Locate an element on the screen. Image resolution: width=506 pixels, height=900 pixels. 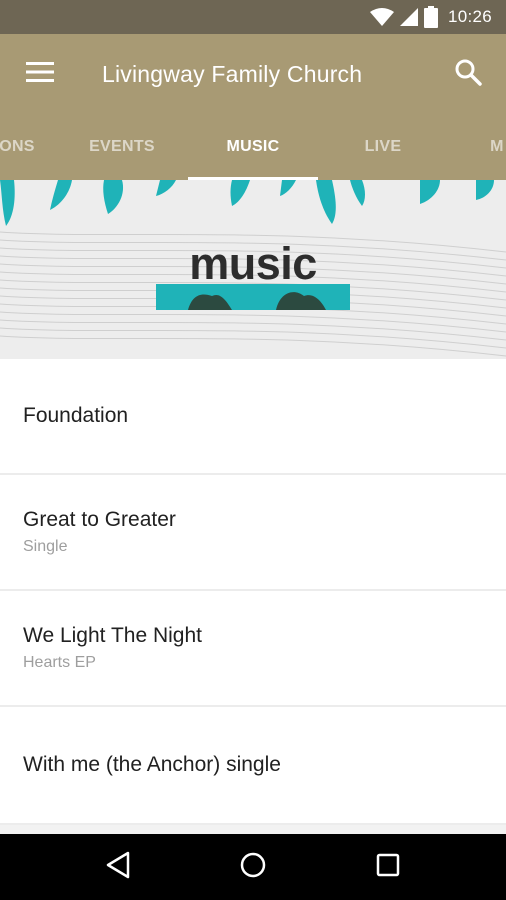
tab-music: MUSIC is located at coordinates (253, 147).